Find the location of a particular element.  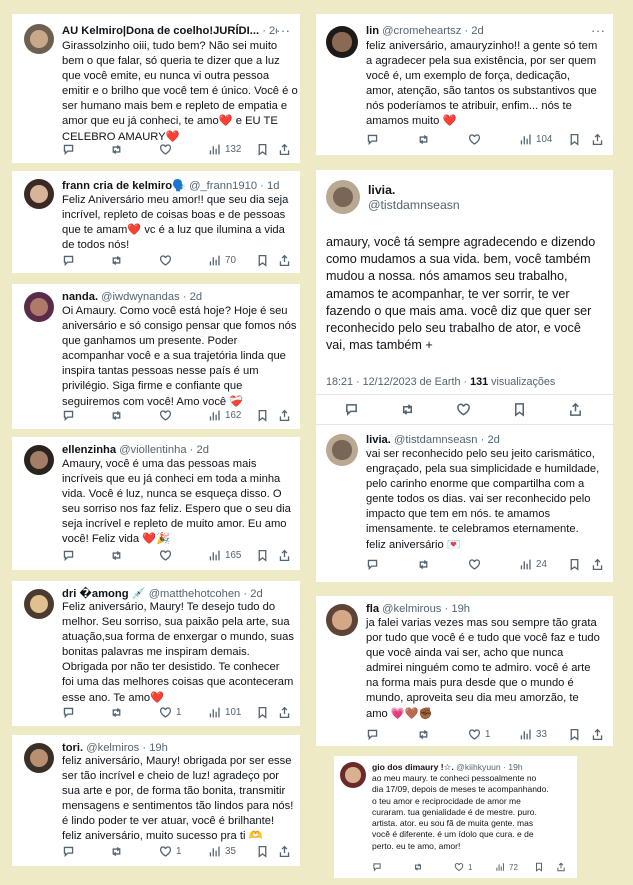

user-handle: @kelmirous is located at coordinates (411, 609).